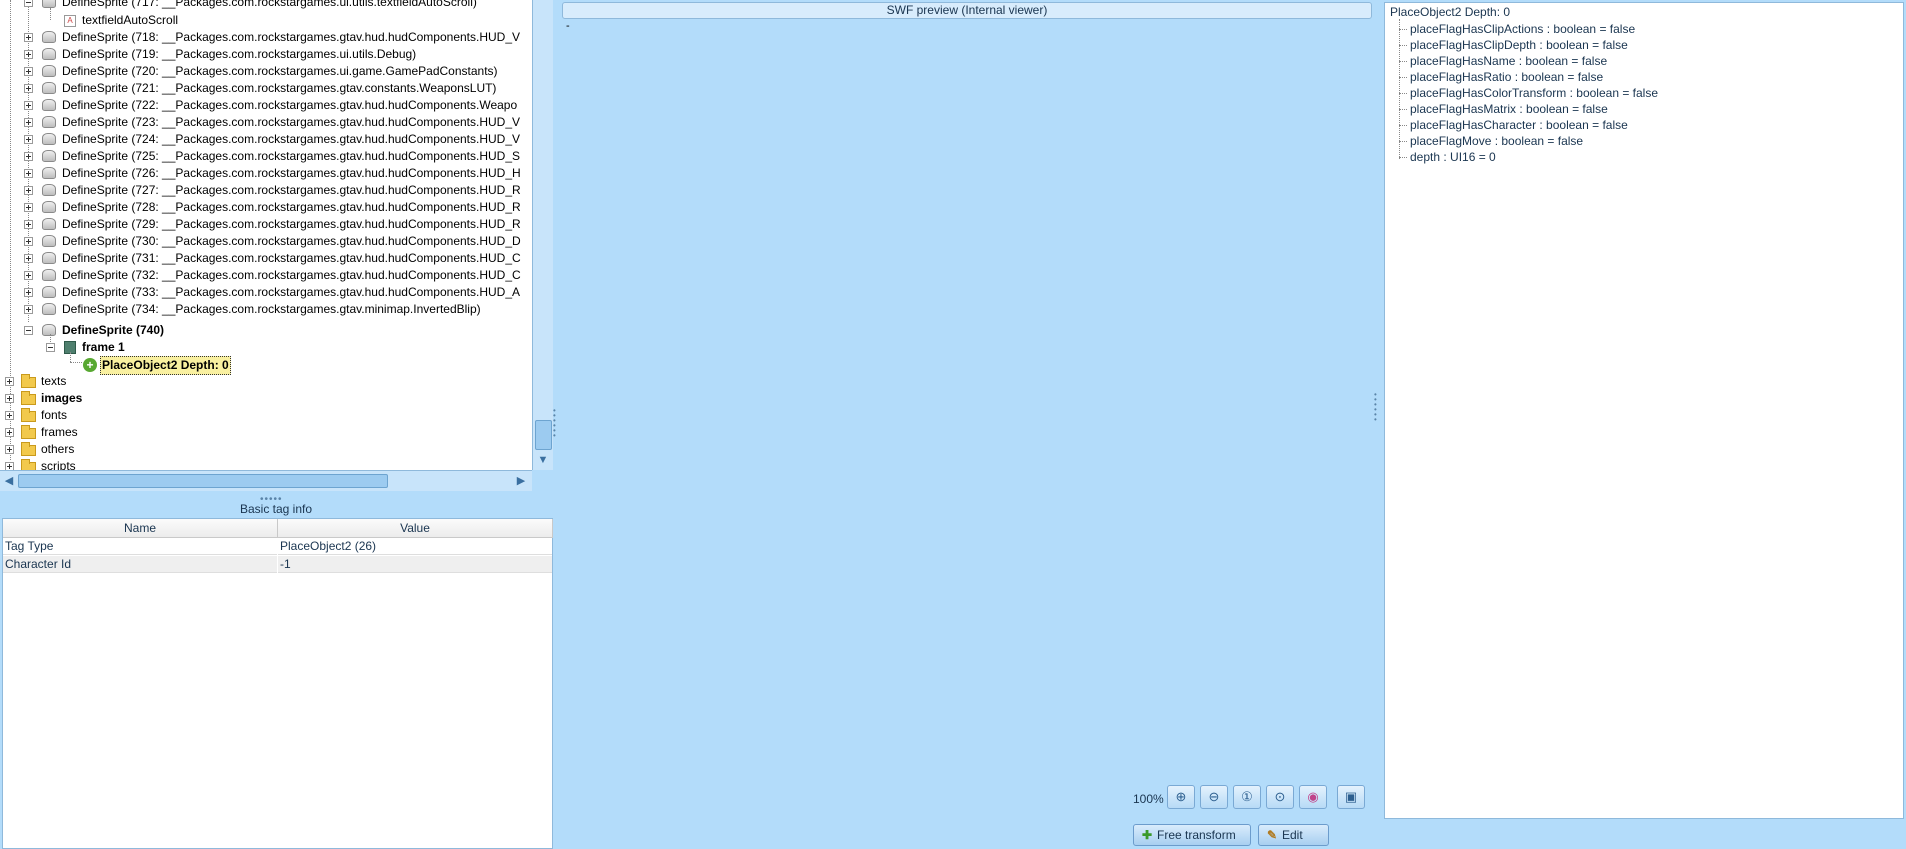 The image size is (1906, 849). Describe the element at coordinates (1192, 835) in the screenshot. I see `free-transform-button: ✚ Free transform` at that location.